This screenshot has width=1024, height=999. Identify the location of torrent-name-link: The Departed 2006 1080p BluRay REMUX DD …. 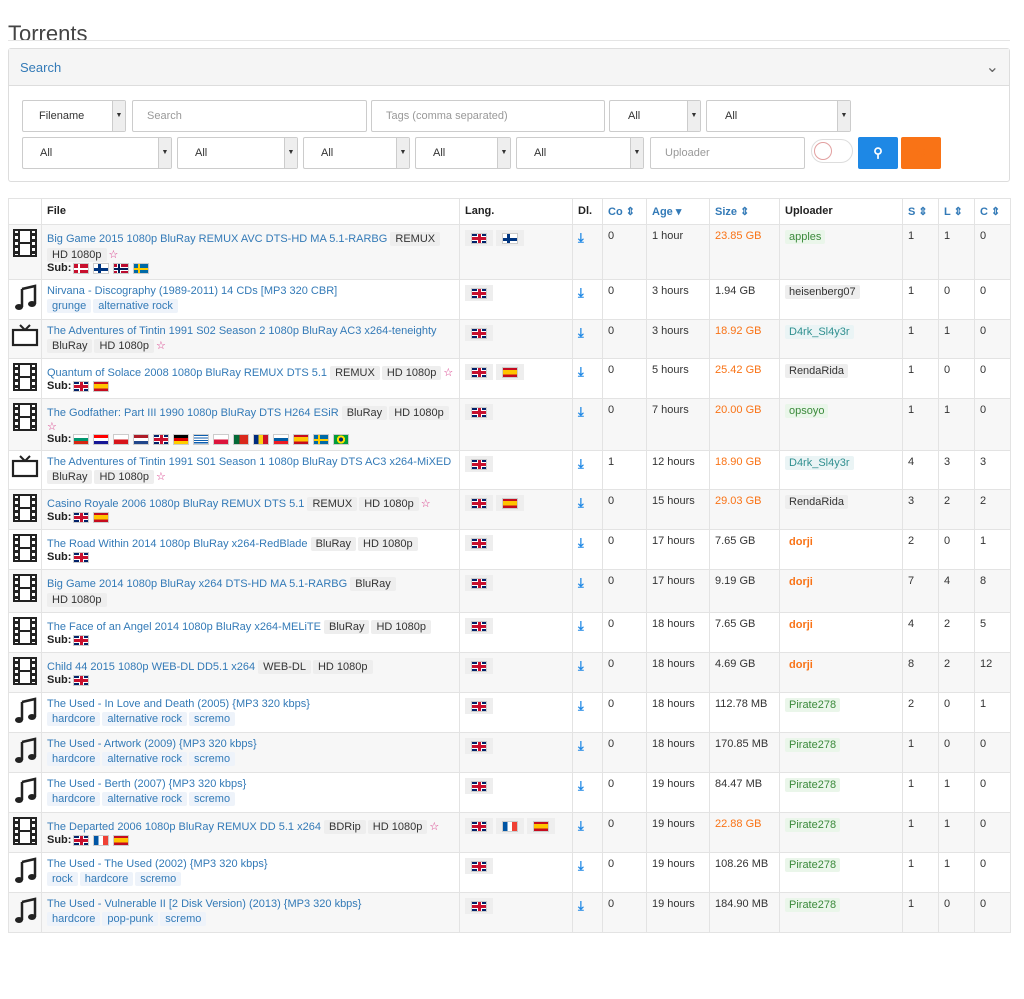
(184, 827).